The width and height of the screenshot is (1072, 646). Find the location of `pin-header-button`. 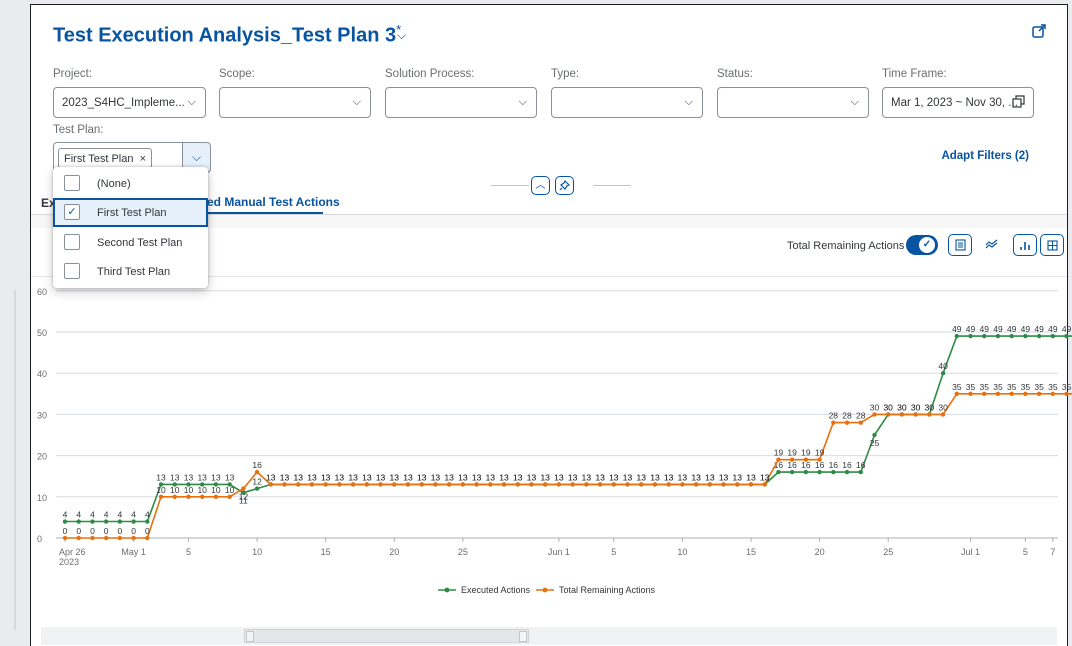

pin-header-button is located at coordinates (564, 185).